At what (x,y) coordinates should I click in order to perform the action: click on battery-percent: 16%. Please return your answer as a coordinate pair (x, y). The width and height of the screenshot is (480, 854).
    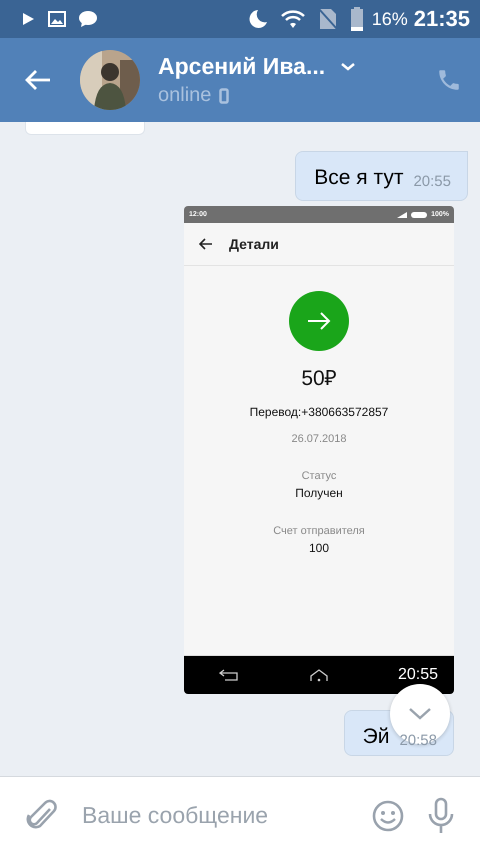
    Looking at the image, I should click on (390, 19).